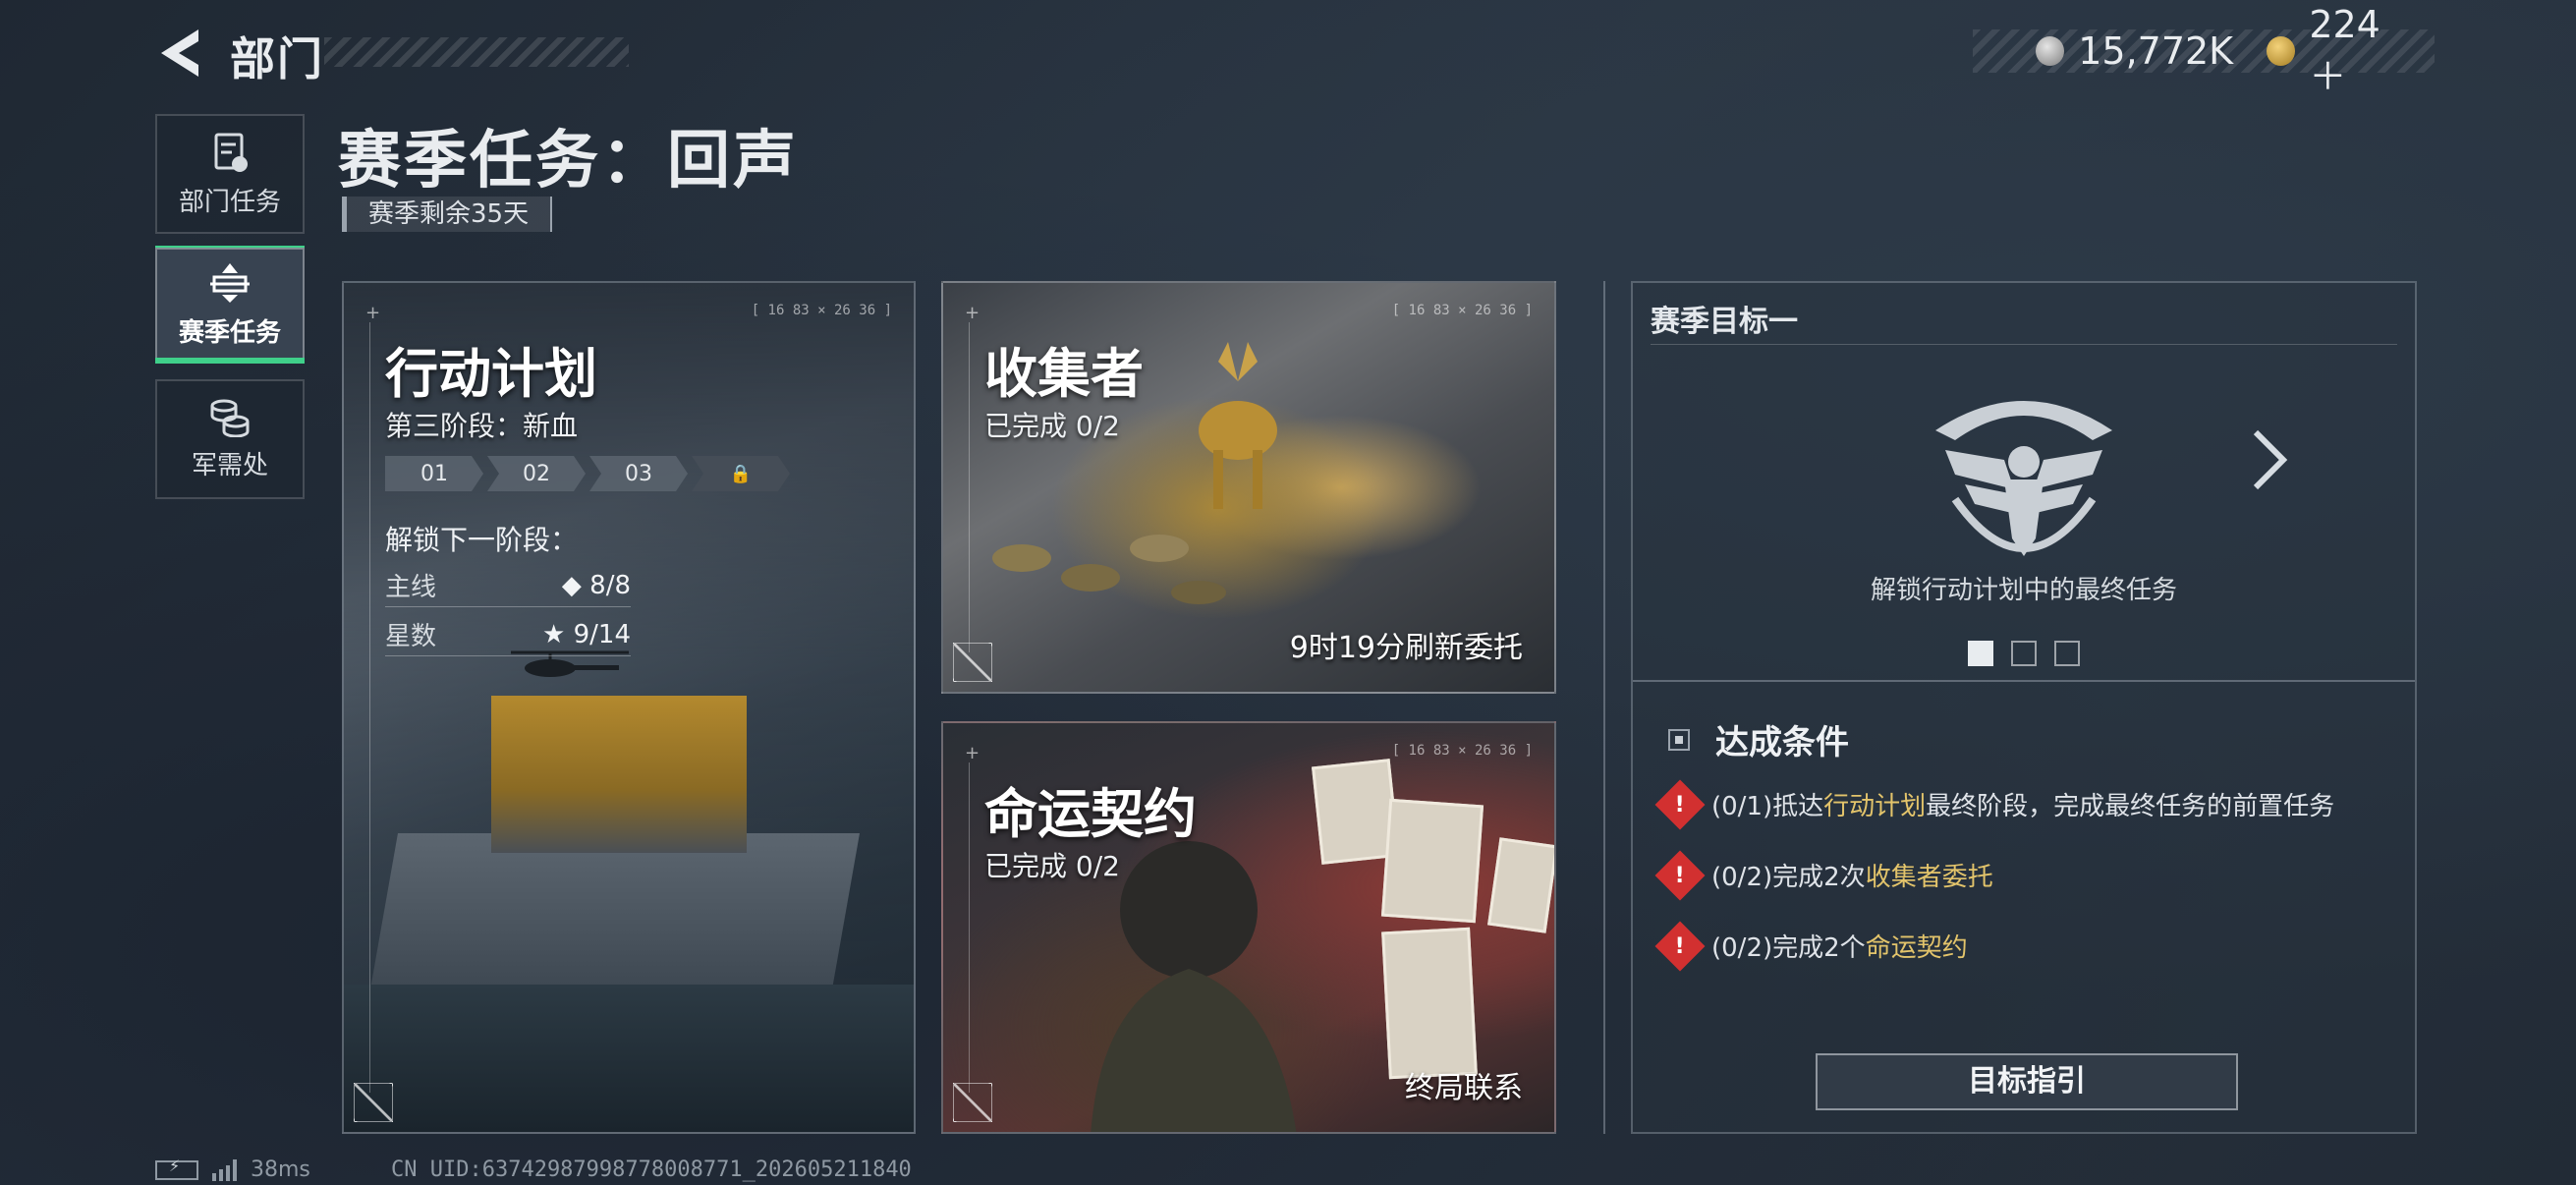  I want to click on card-title: 收集者, so click(1064, 374).